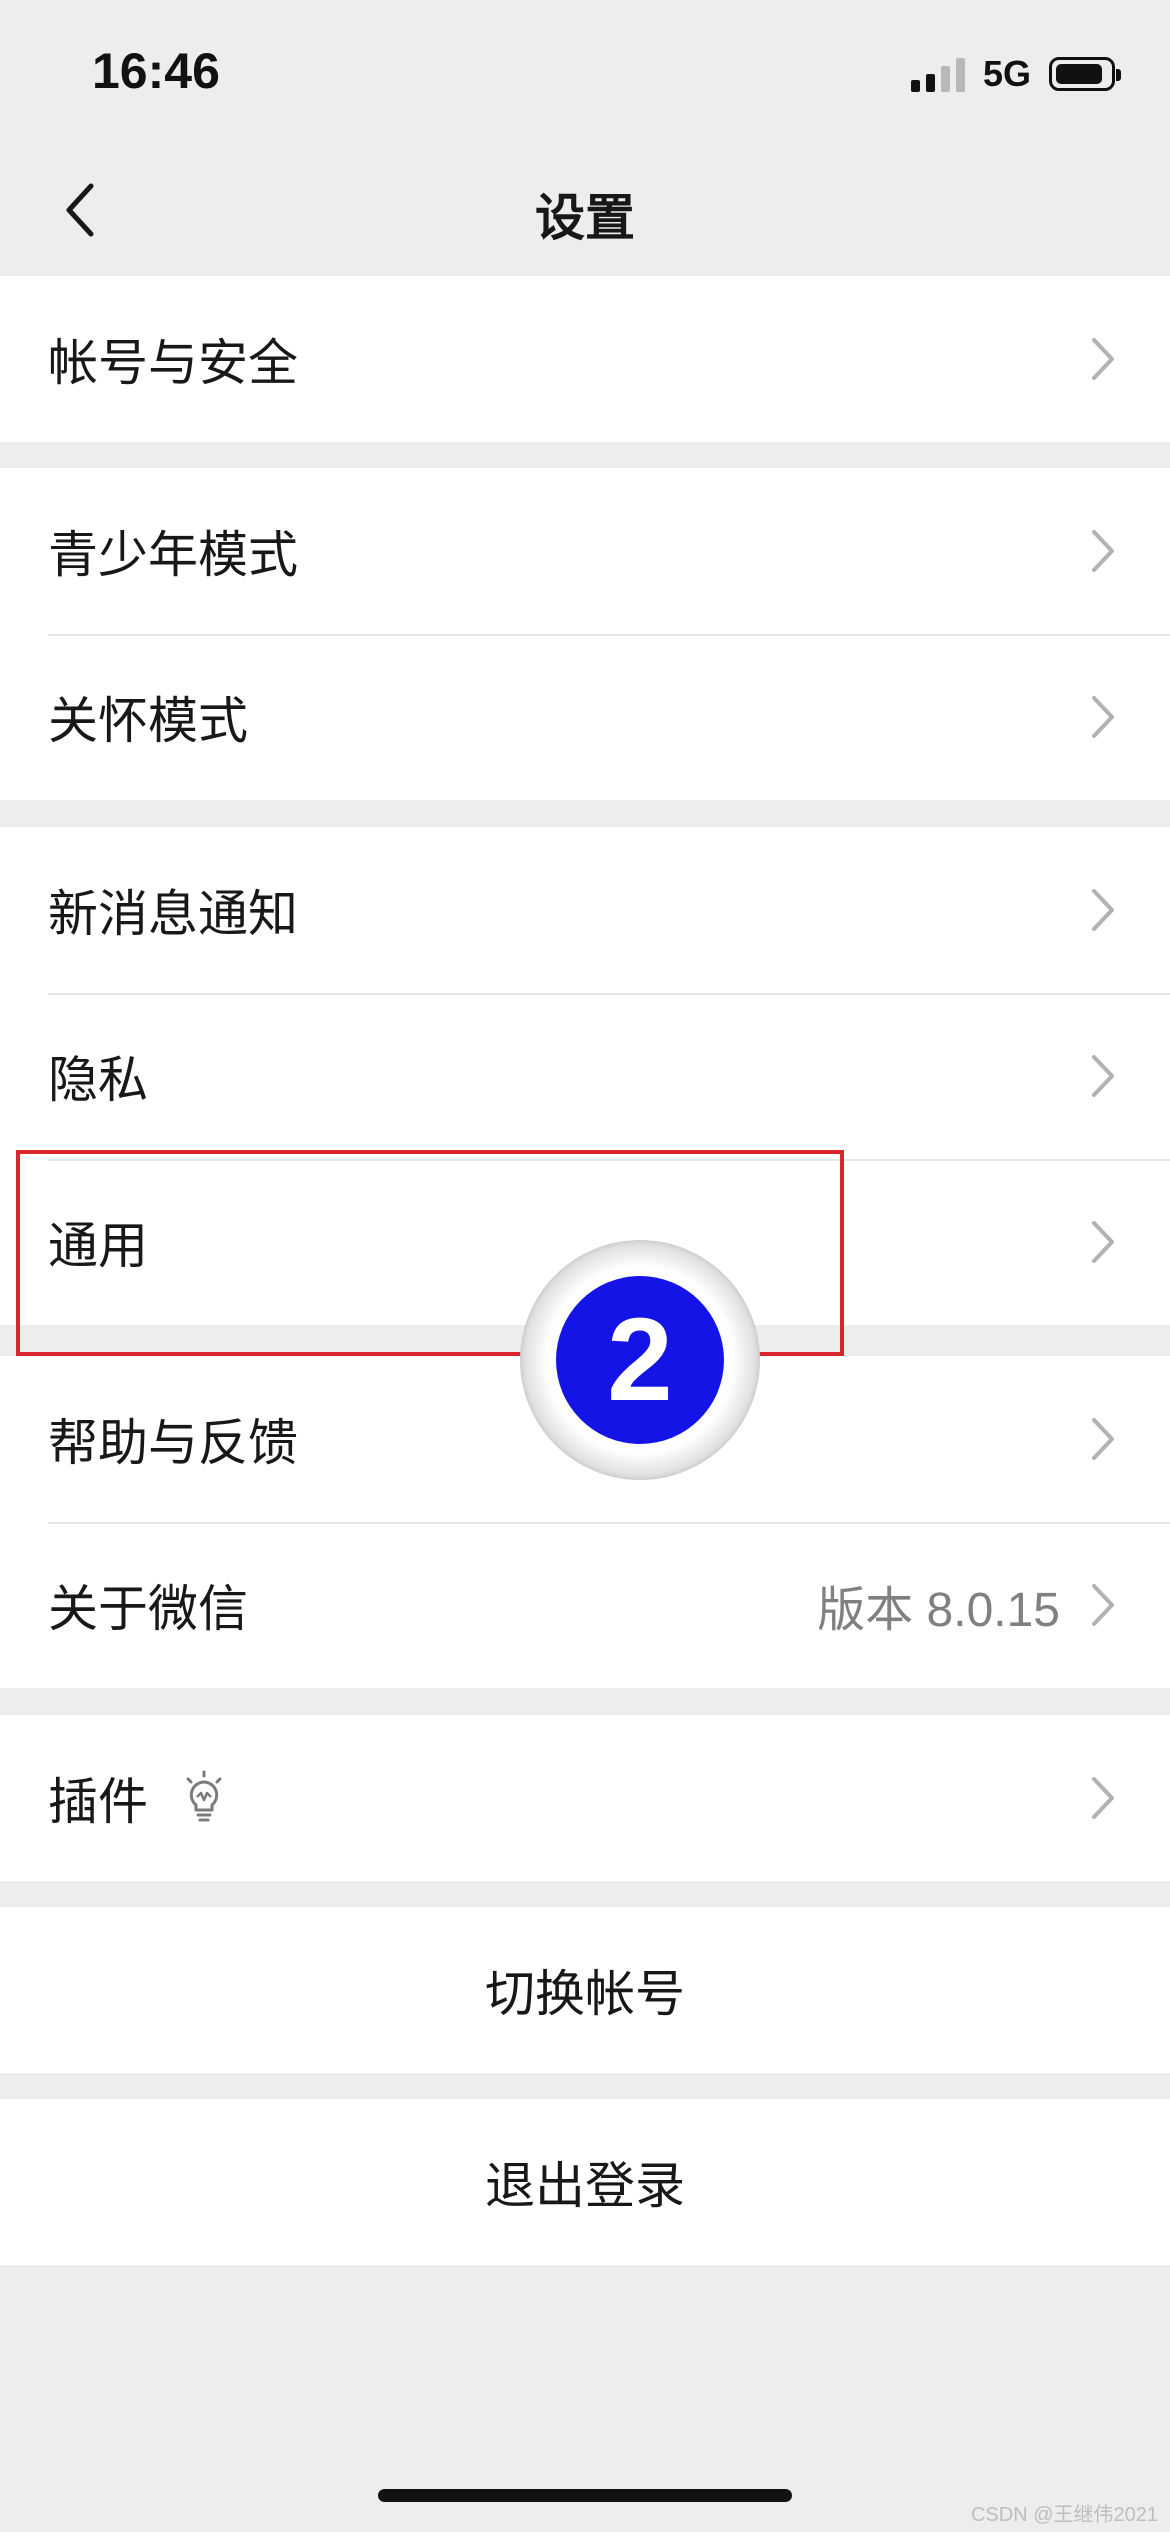 The image size is (1170, 2532). I want to click on status-time: 16:46, so click(156, 71).